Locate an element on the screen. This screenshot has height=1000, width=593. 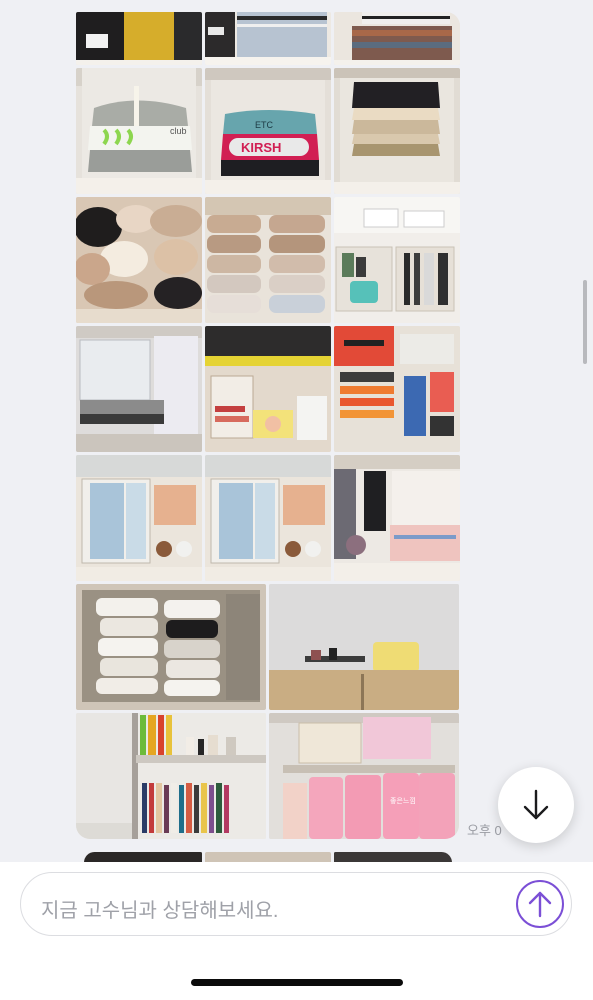
photo-underwear-drawer is located at coordinates (139, 260).